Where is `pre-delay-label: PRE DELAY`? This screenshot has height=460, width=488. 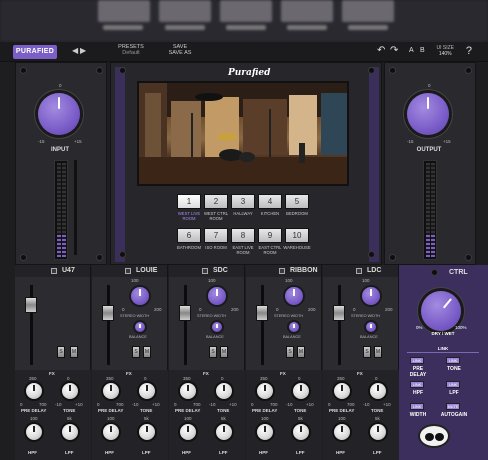
pre-delay-label: PRE DELAY is located at coordinates (342, 410).